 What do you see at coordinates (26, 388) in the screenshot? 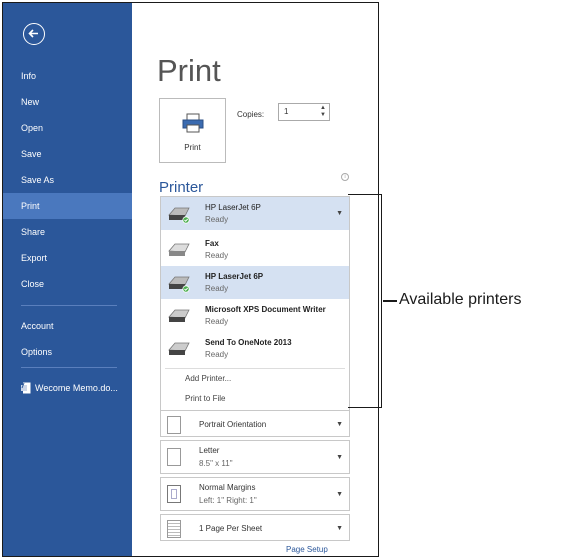
I see `word-document-icon` at bounding box center [26, 388].